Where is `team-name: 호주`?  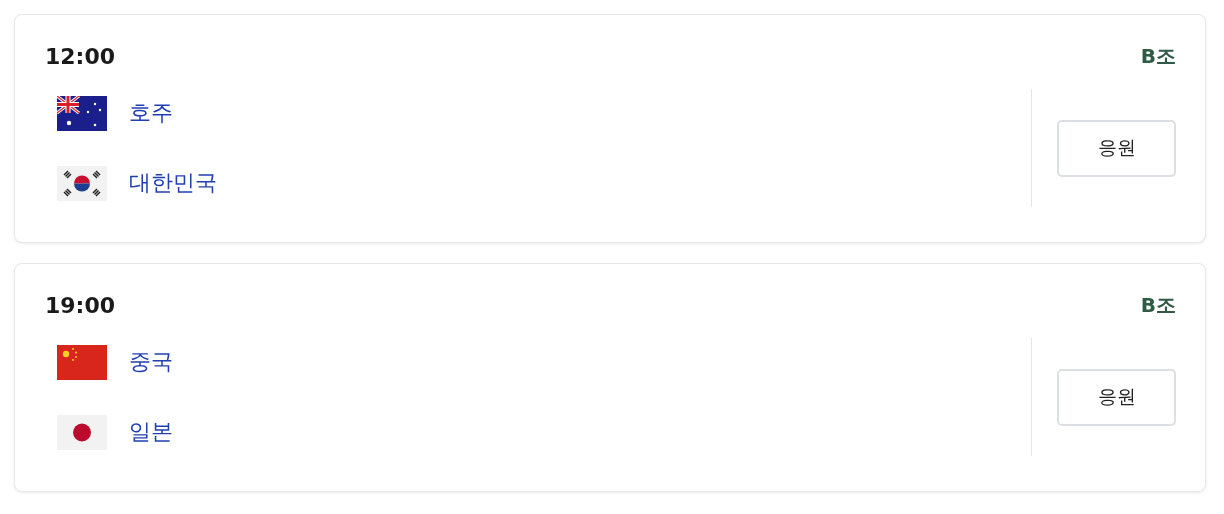 team-name: 호주 is located at coordinates (151, 113).